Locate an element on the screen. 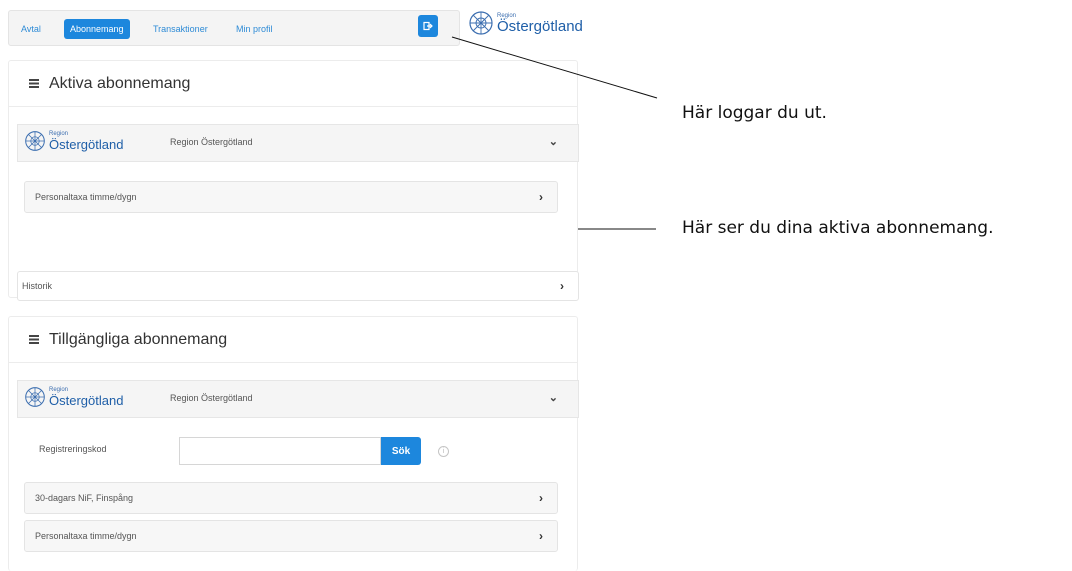 The height and width of the screenshot is (571, 1072). annotation-lines is located at coordinates (554, 133).